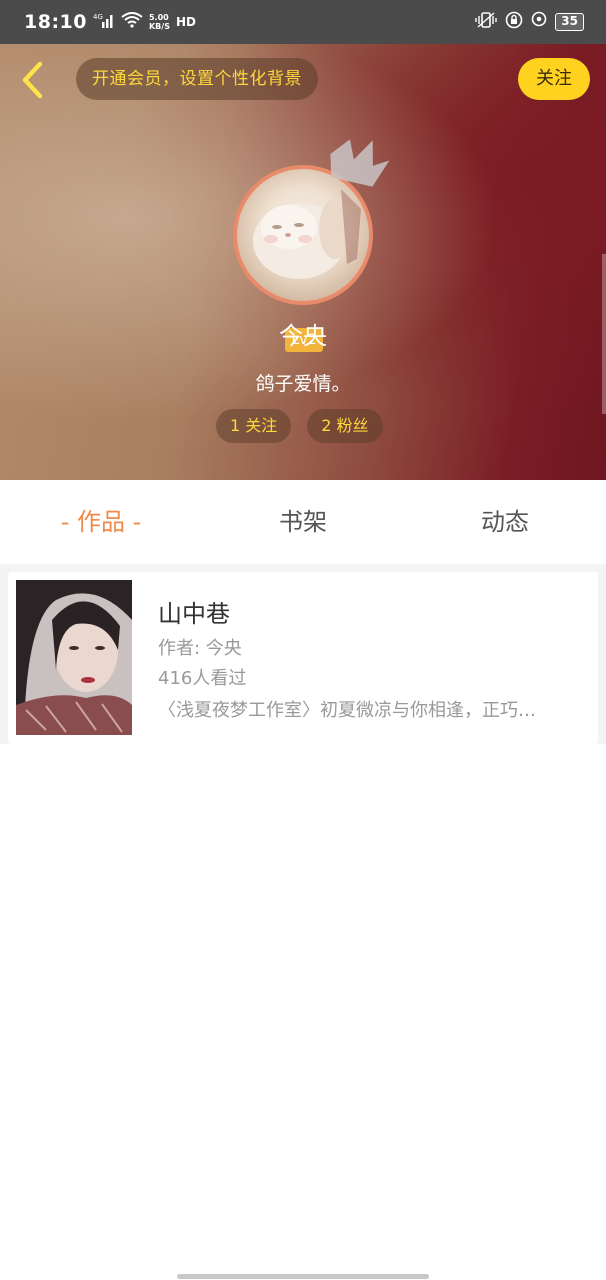  What do you see at coordinates (158, 17) in the screenshot?
I see `net-speed-value: 5.00` at bounding box center [158, 17].